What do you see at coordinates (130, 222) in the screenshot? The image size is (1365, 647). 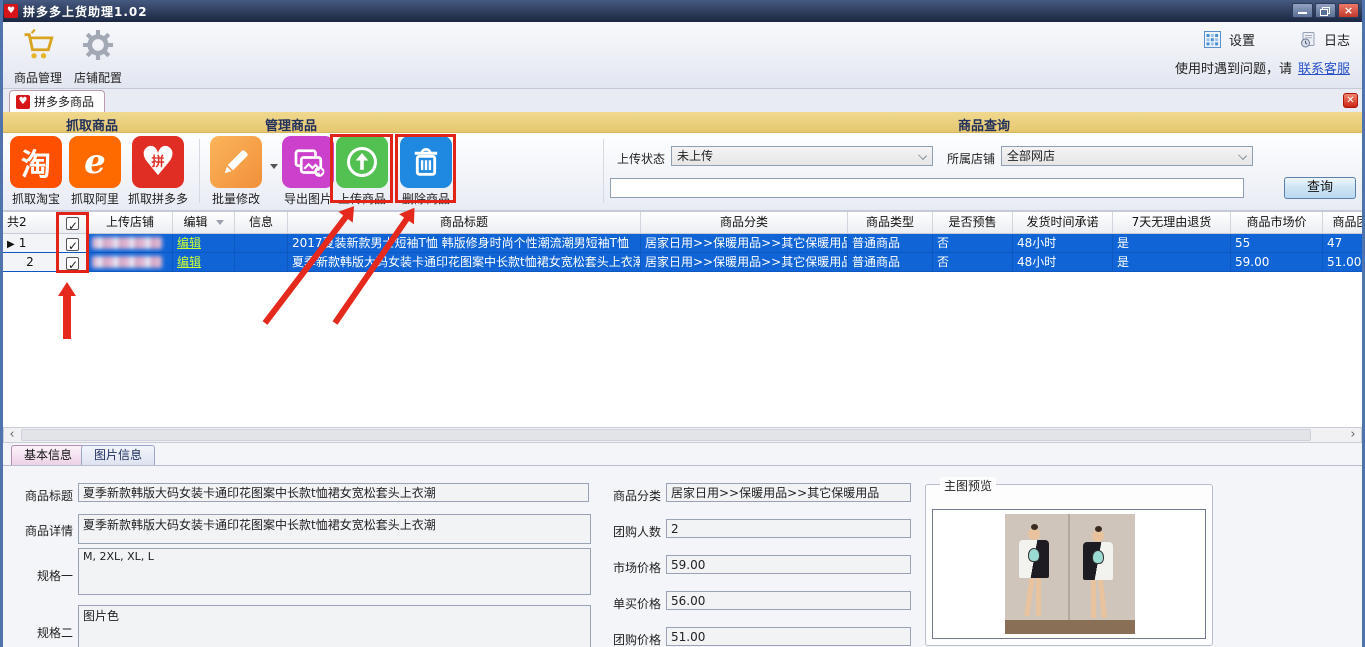 I see `col-store: 上传店铺` at bounding box center [130, 222].